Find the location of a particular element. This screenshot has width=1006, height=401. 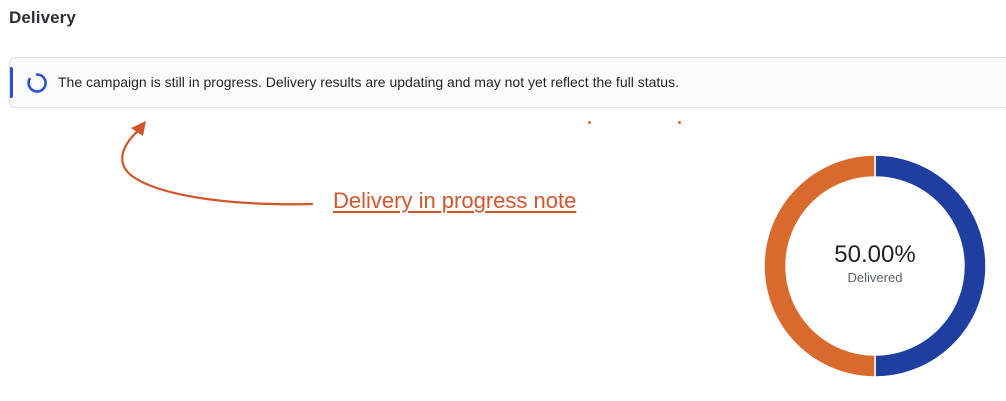

delivery-donut-chart: 50.00% Delivered is located at coordinates (875, 266).